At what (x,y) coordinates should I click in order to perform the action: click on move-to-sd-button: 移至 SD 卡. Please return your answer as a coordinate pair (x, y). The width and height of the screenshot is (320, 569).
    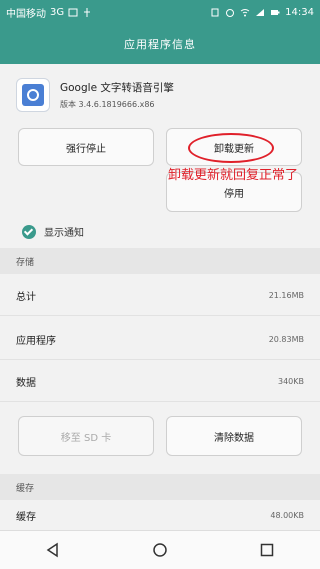
    Looking at the image, I should click on (86, 436).